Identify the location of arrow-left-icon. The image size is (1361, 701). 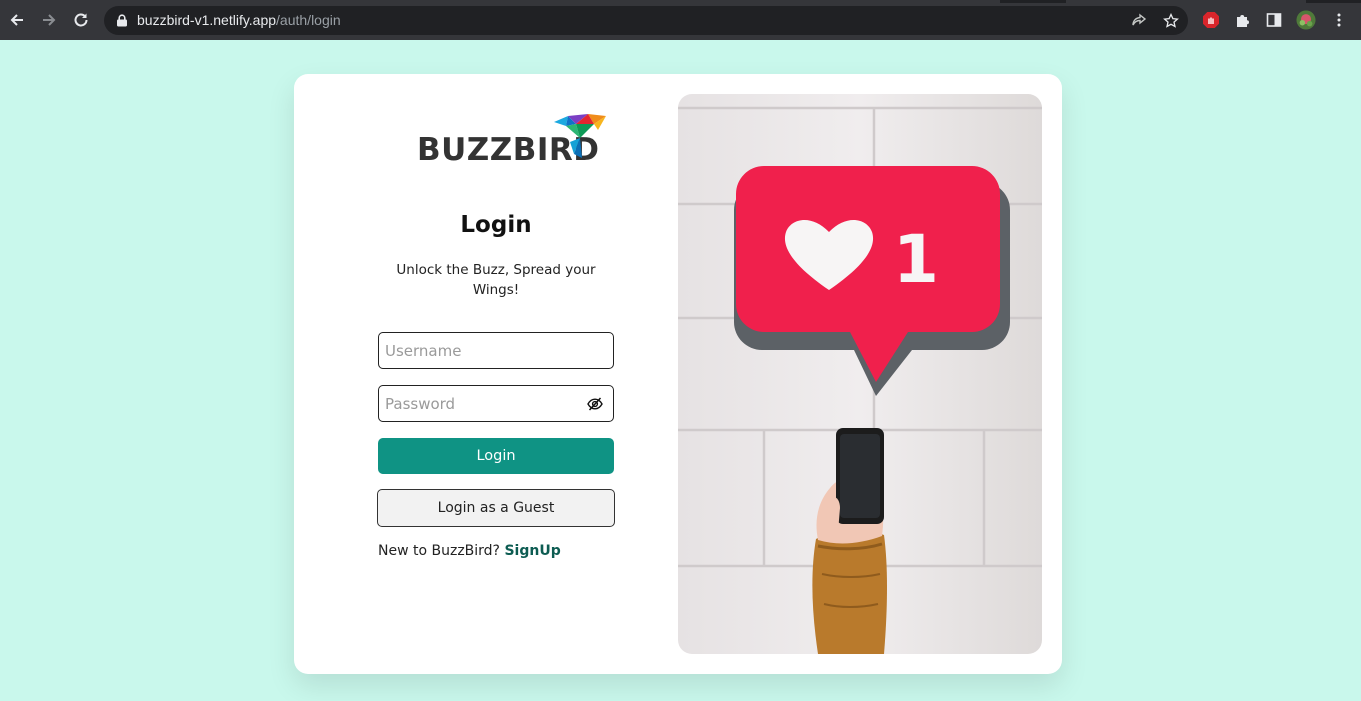
(16, 20).